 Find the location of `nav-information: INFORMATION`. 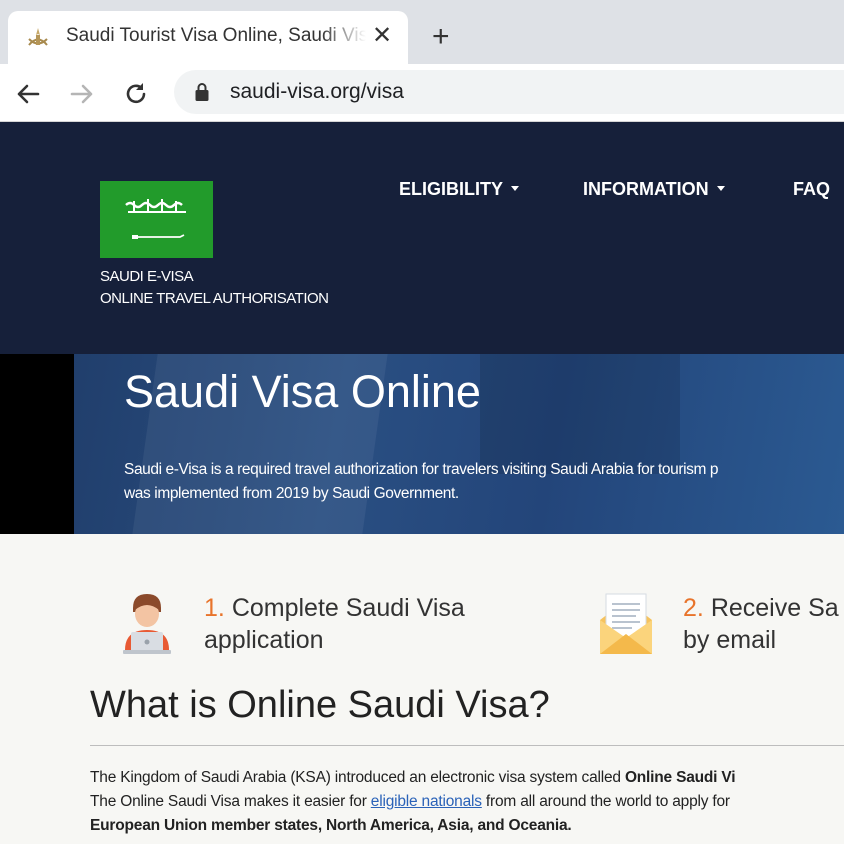

nav-information: INFORMATION is located at coordinates (654, 189).